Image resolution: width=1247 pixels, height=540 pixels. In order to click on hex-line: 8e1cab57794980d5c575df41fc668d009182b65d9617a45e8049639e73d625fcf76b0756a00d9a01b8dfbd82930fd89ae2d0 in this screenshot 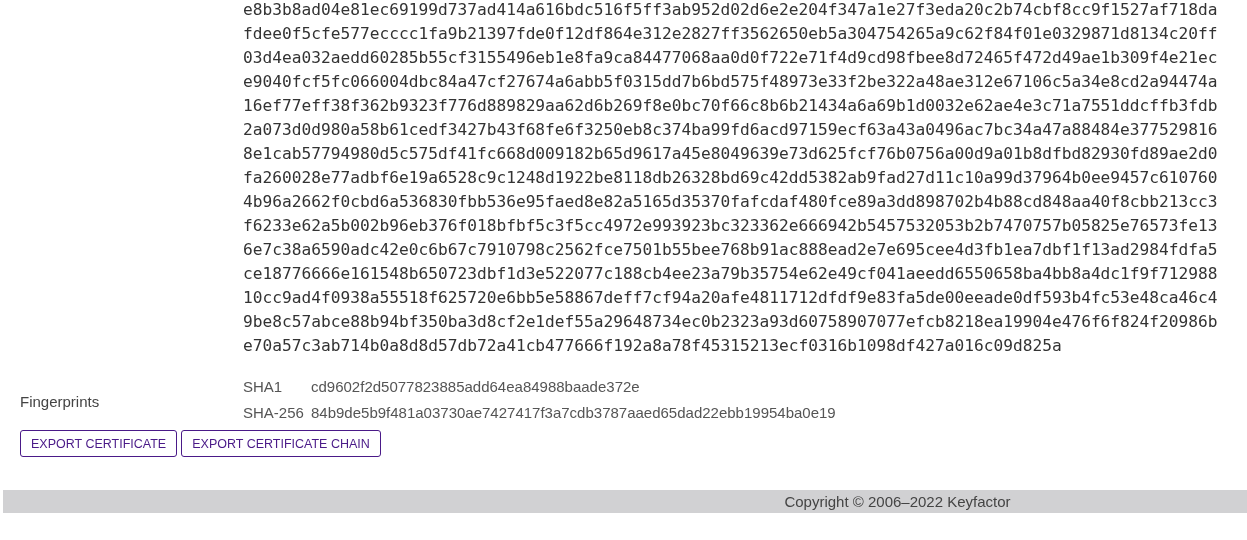, I will do `click(730, 154)`.